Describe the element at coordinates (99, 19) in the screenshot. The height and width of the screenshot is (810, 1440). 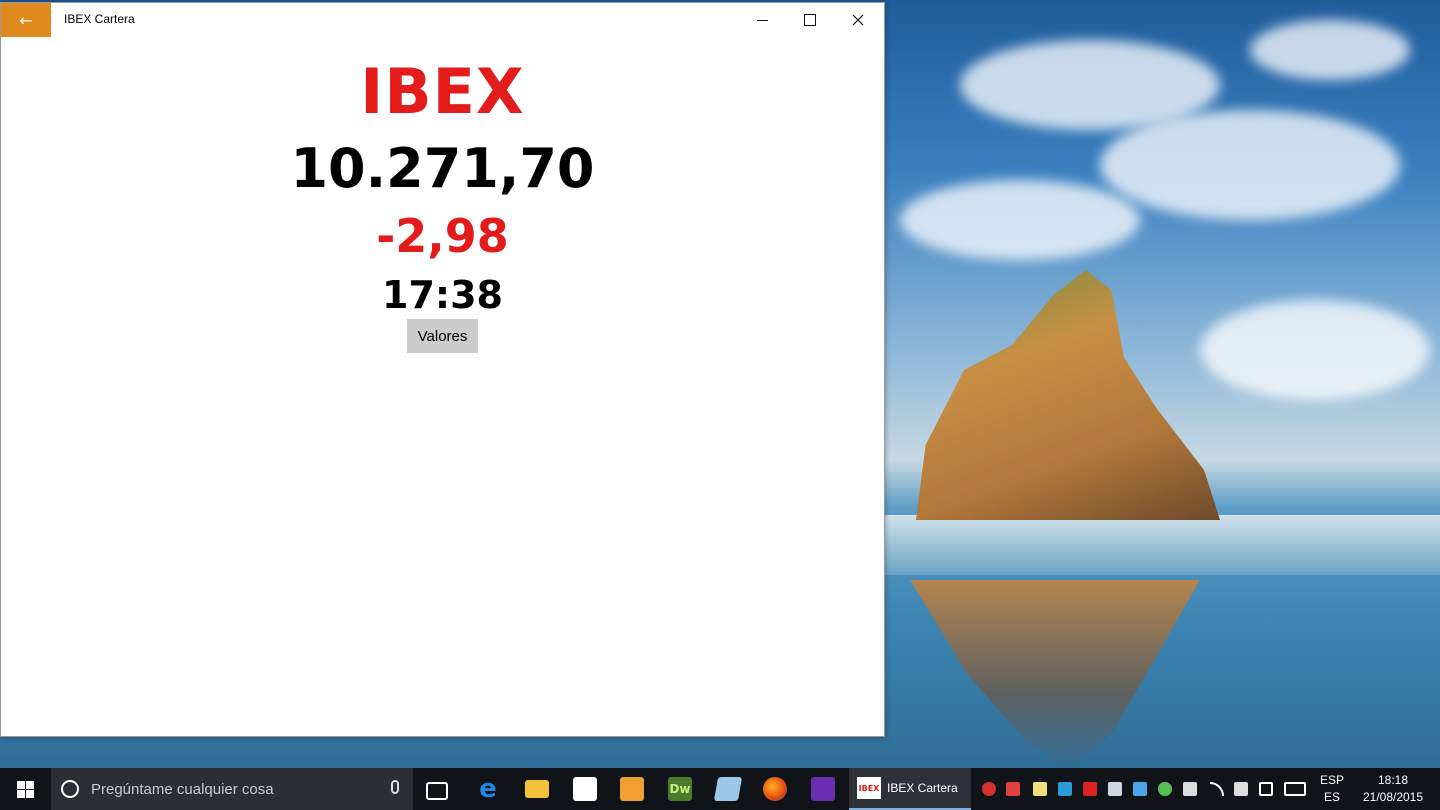
I see `window-title: IBEX Cartera` at that location.